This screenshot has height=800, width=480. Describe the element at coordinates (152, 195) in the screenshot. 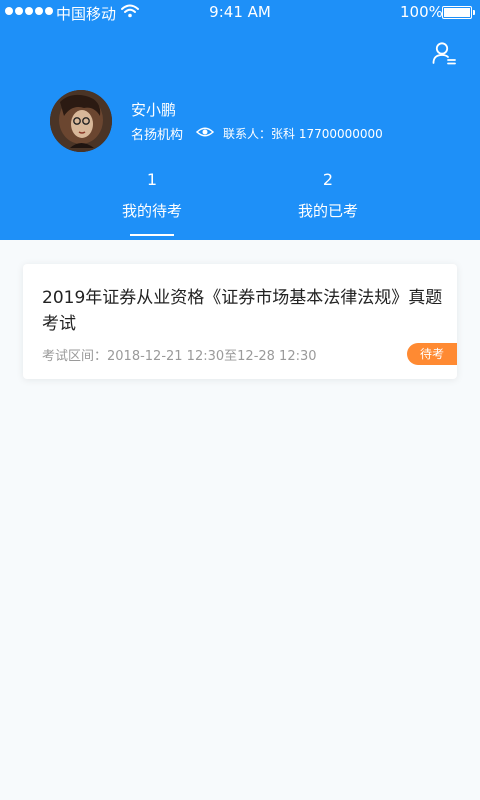

I see `tab-pending-exams: 1 我的待考` at that location.